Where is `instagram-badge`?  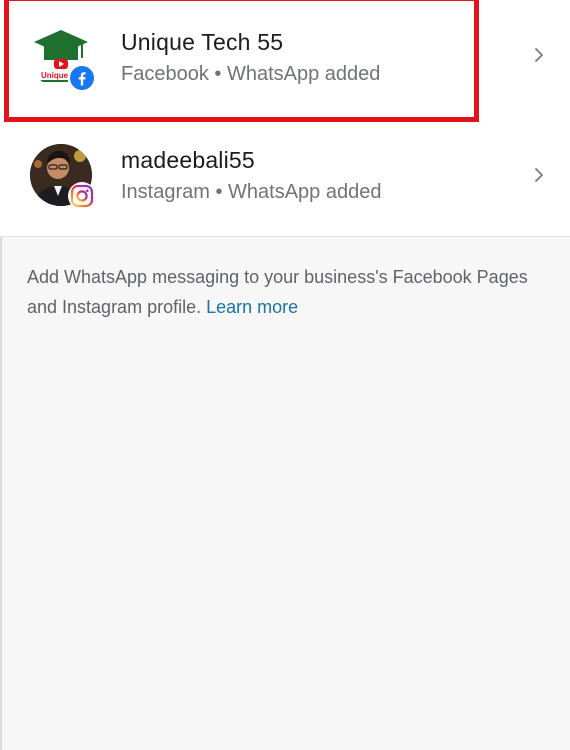
instagram-badge is located at coordinates (82, 196).